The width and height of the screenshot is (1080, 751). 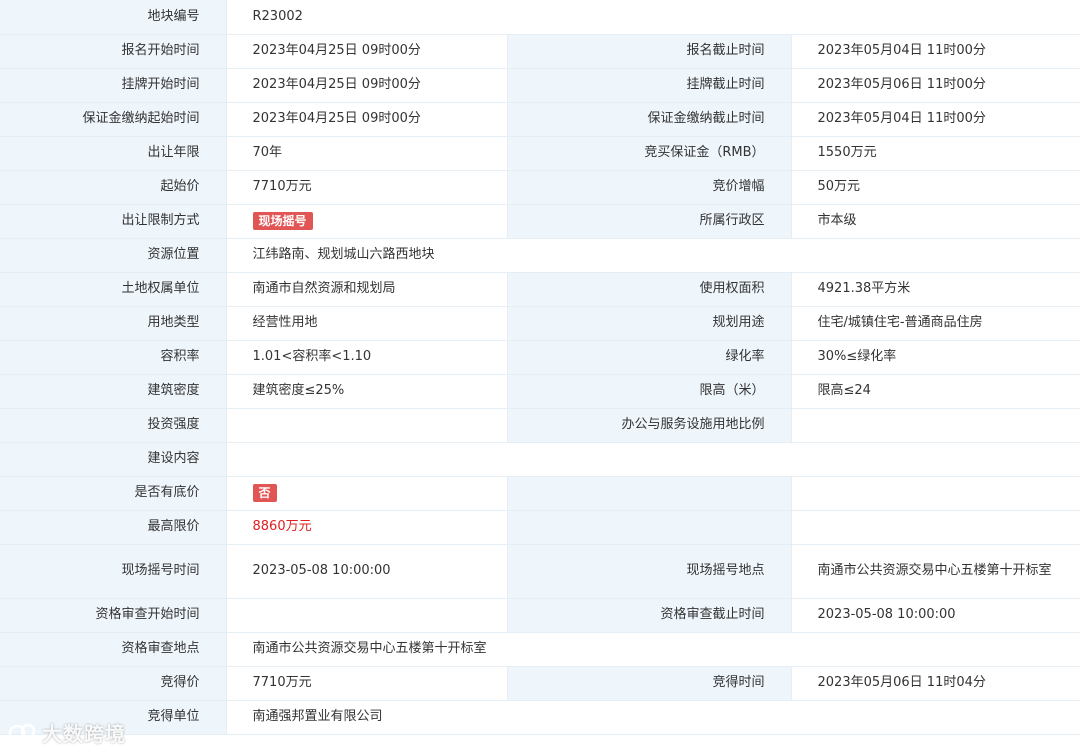 I want to click on row-plot-ratio: 容积率 1.01<容积率<1.10 绿化率 30%≤绿化率, so click(x=540, y=357).